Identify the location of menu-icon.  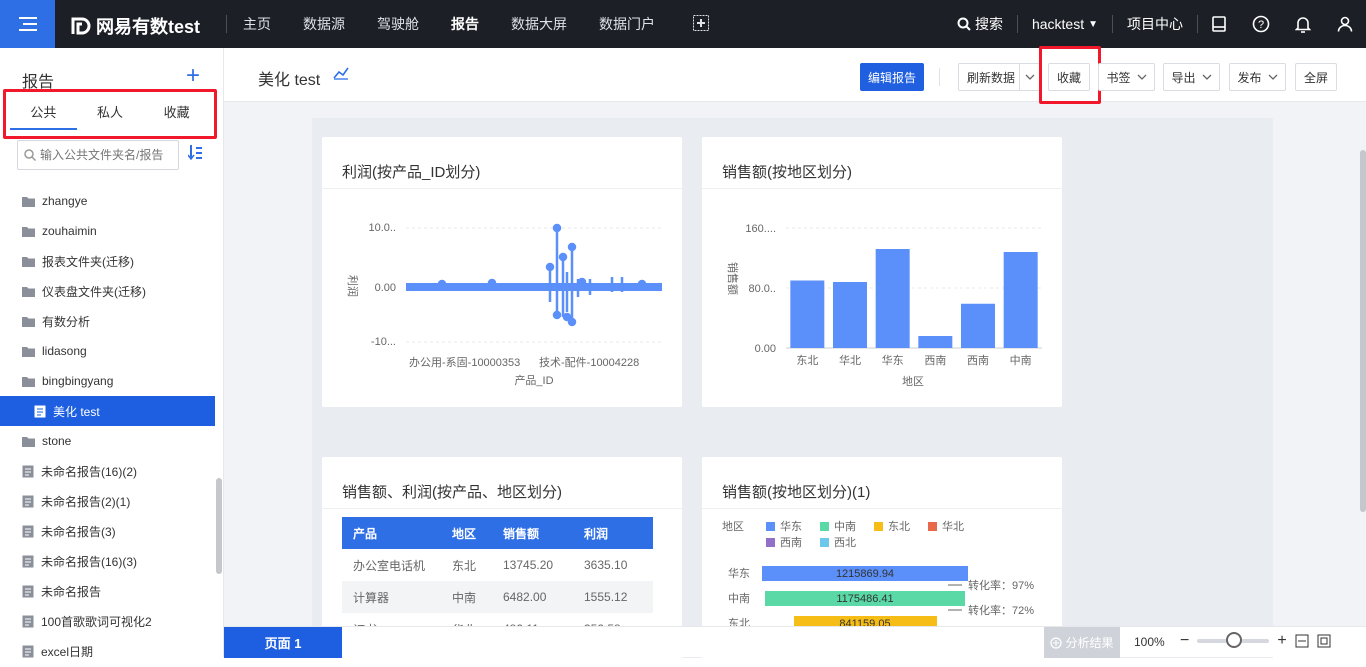
(27, 24).